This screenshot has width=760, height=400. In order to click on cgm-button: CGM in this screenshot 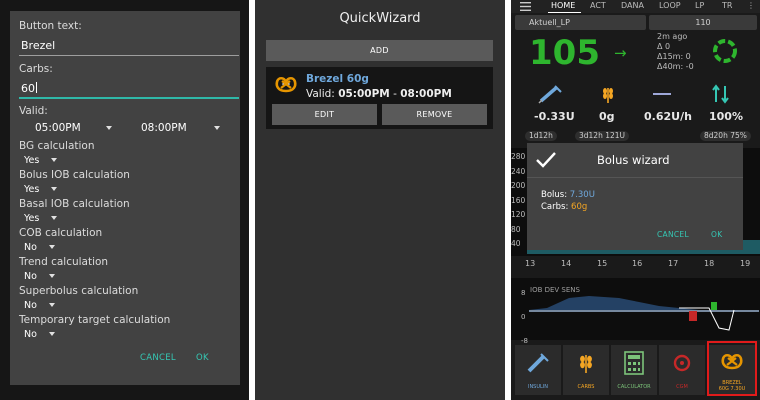, I will do `click(682, 370)`.